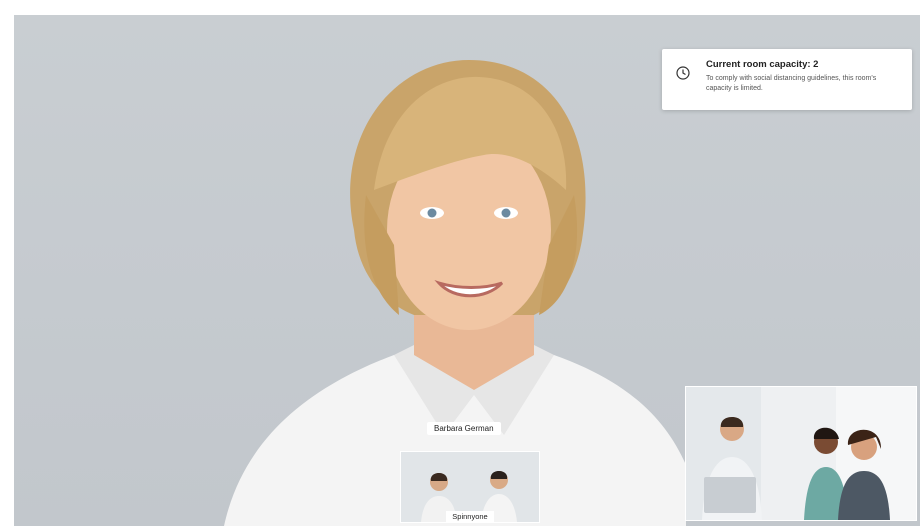 The image size is (922, 528). What do you see at coordinates (470, 516) in the screenshot?
I see `participant-tile-label: Spinnyone` at bounding box center [470, 516].